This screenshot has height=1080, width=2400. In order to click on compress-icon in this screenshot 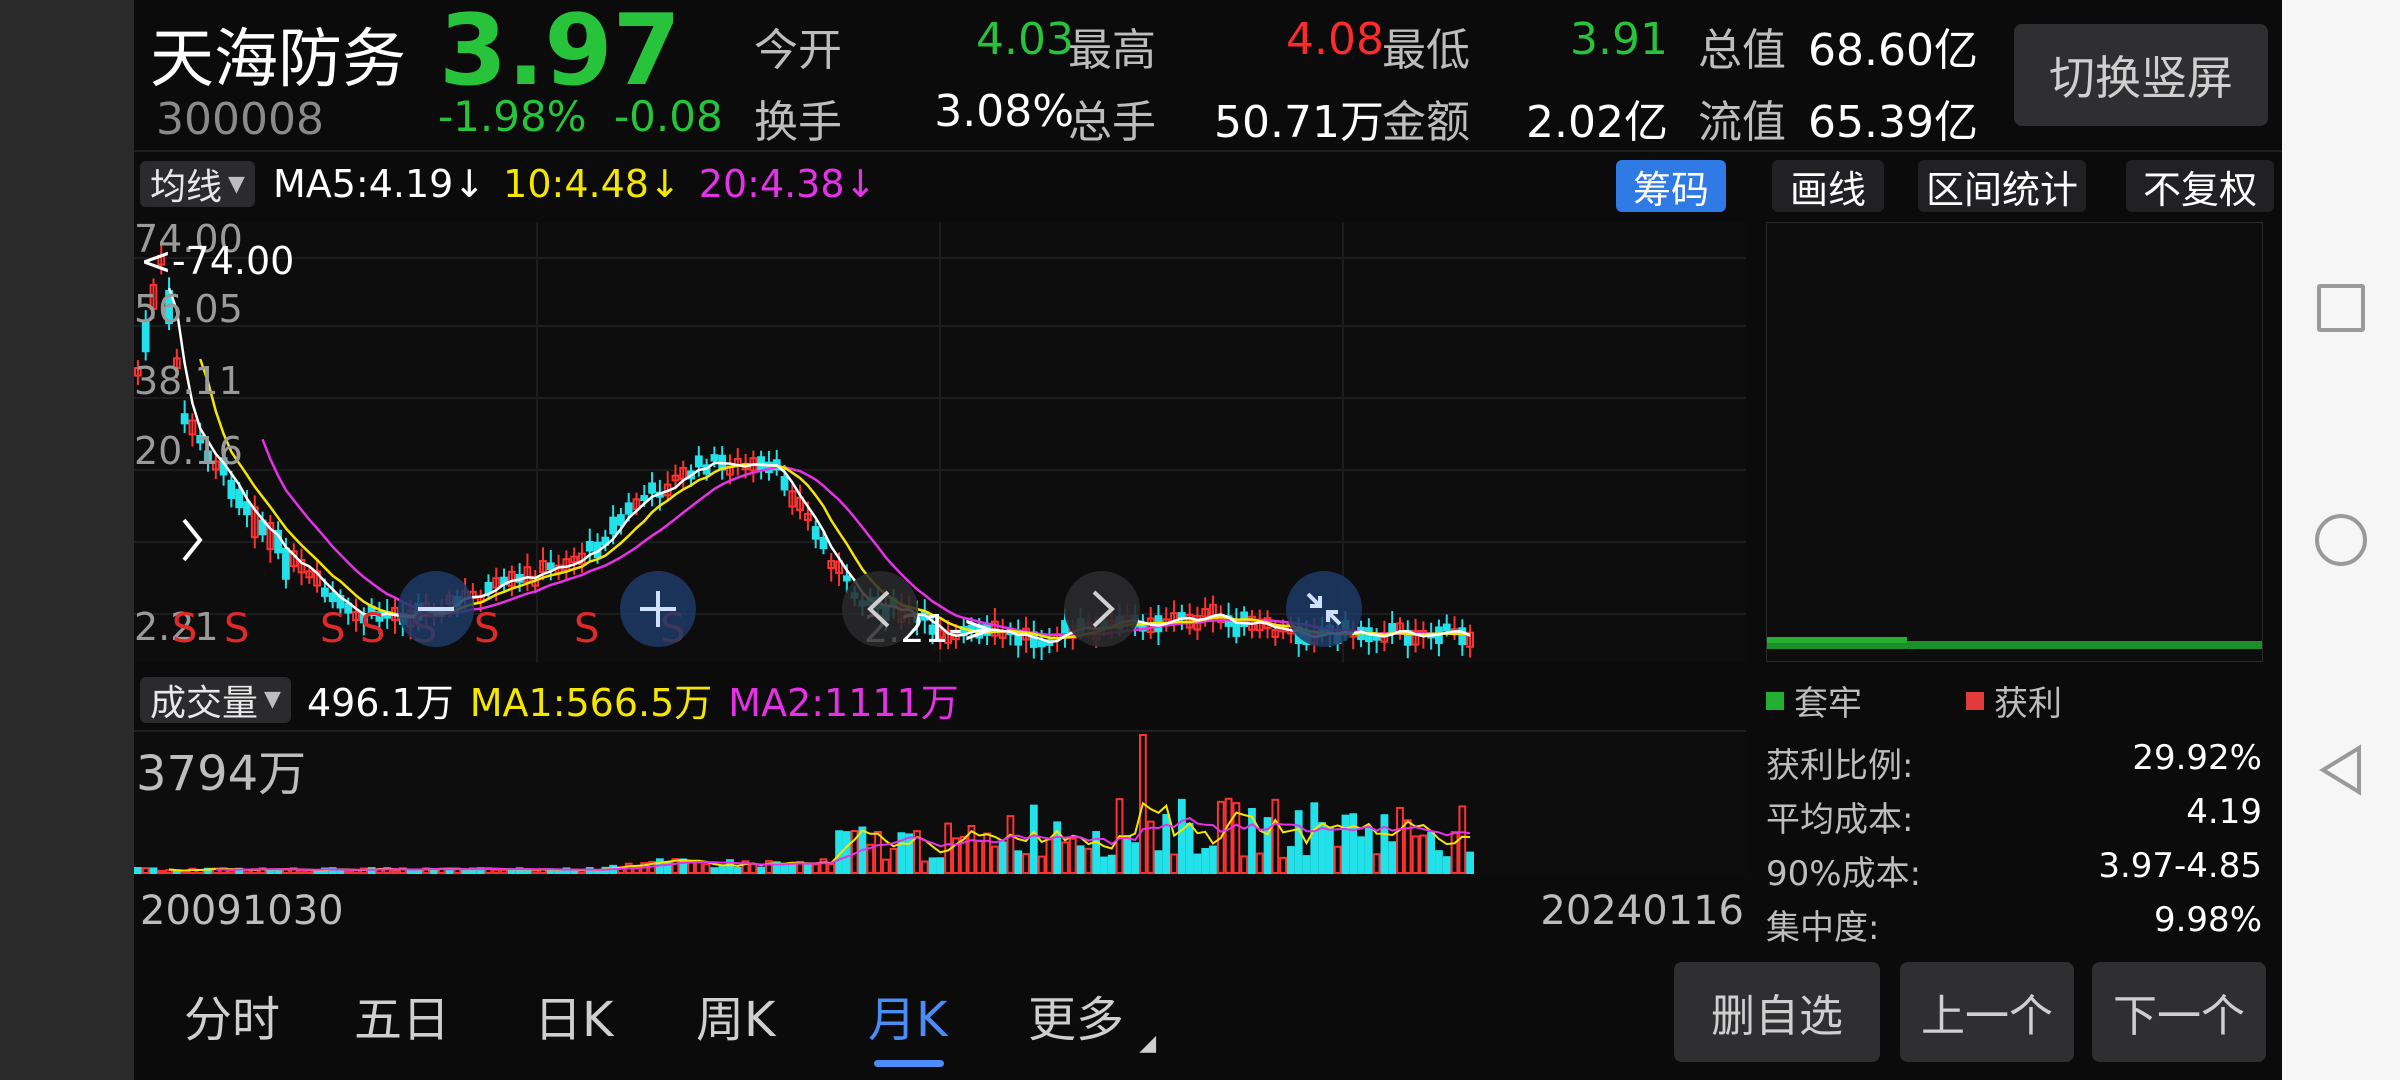, I will do `click(1324, 609)`.